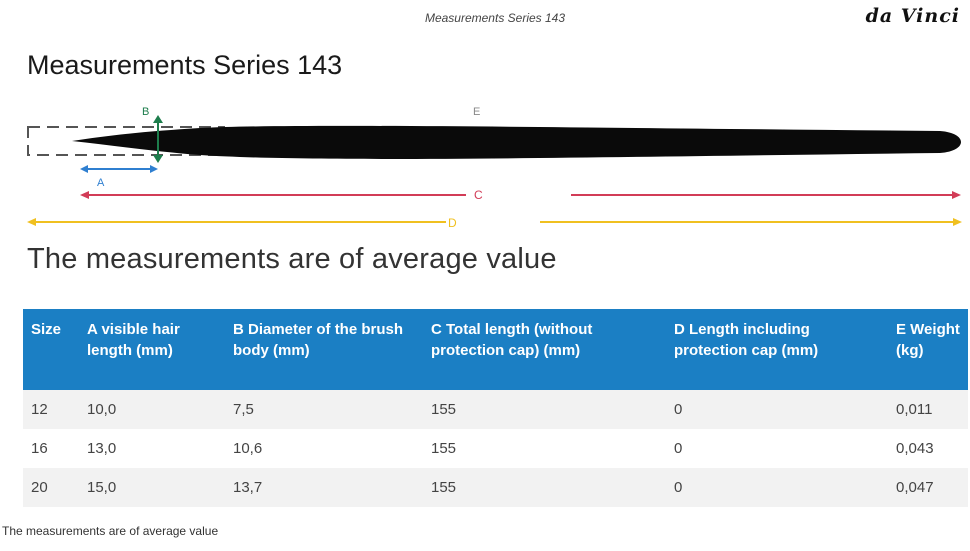  Describe the element at coordinates (478, 195) in the screenshot. I see `label-c: C` at that location.